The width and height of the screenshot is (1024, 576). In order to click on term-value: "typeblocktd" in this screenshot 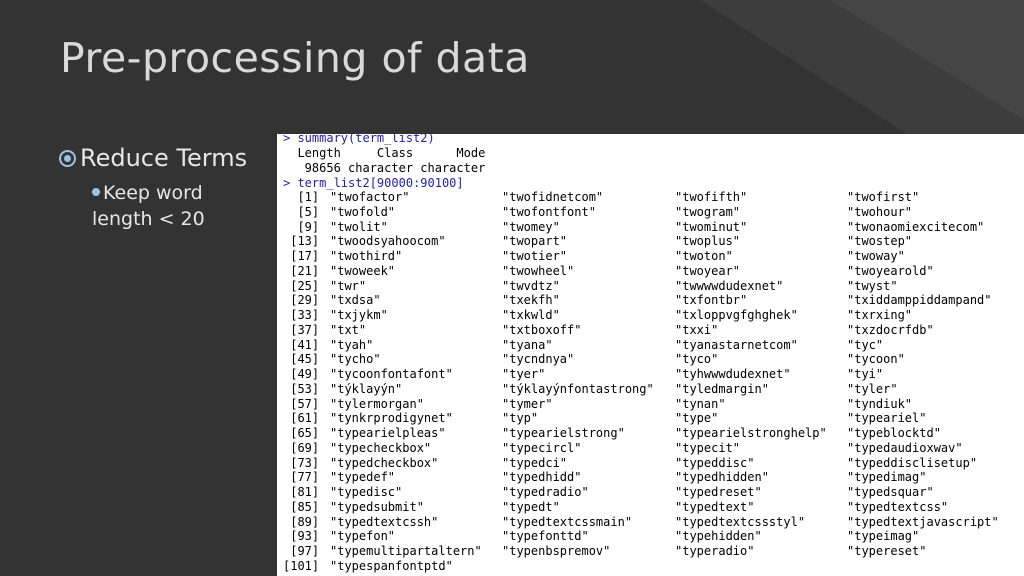, I will do `click(894, 433)`.